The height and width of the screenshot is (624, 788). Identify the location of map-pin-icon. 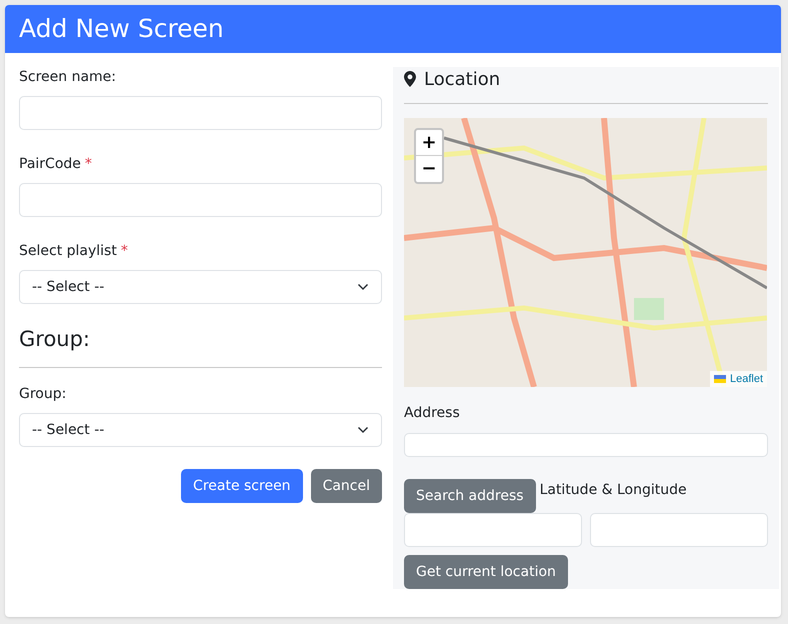
(410, 79).